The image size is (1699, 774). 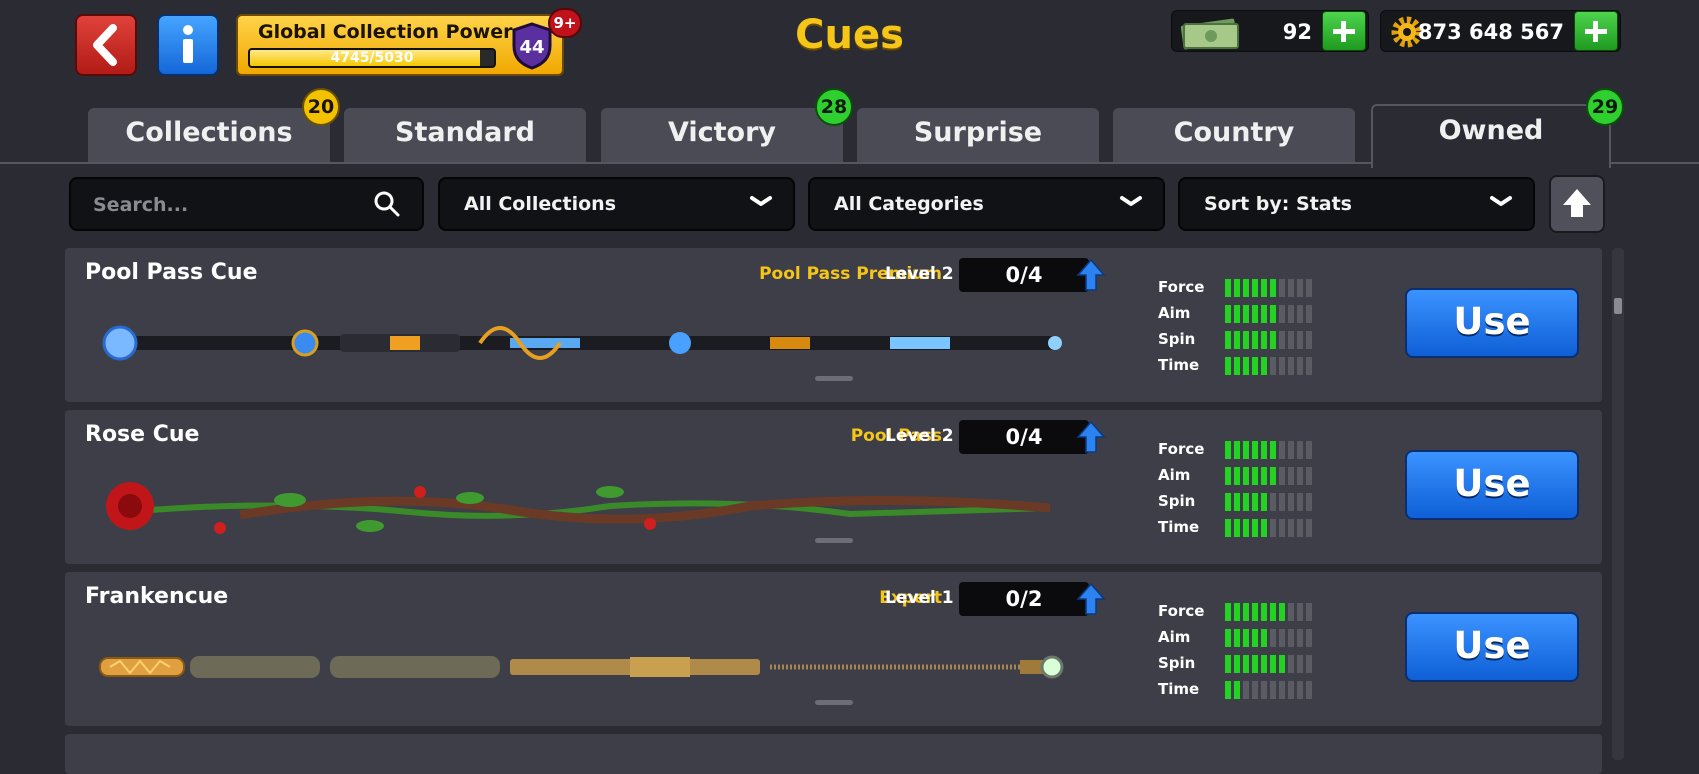 What do you see at coordinates (986, 204) in the screenshot?
I see `categories-dropdown: All Categories` at bounding box center [986, 204].